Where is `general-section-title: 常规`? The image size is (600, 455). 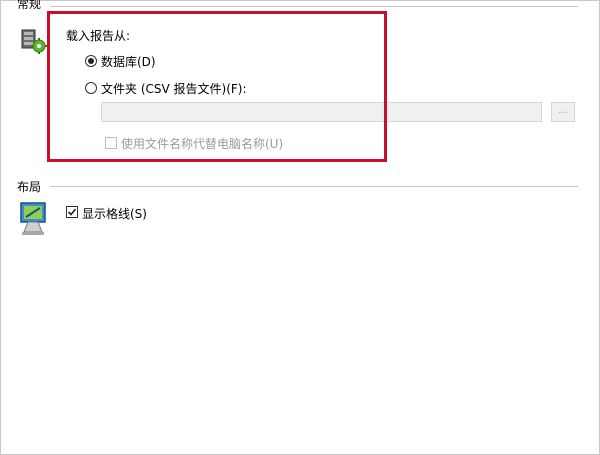
general-section-title: 常规 is located at coordinates (29, 5).